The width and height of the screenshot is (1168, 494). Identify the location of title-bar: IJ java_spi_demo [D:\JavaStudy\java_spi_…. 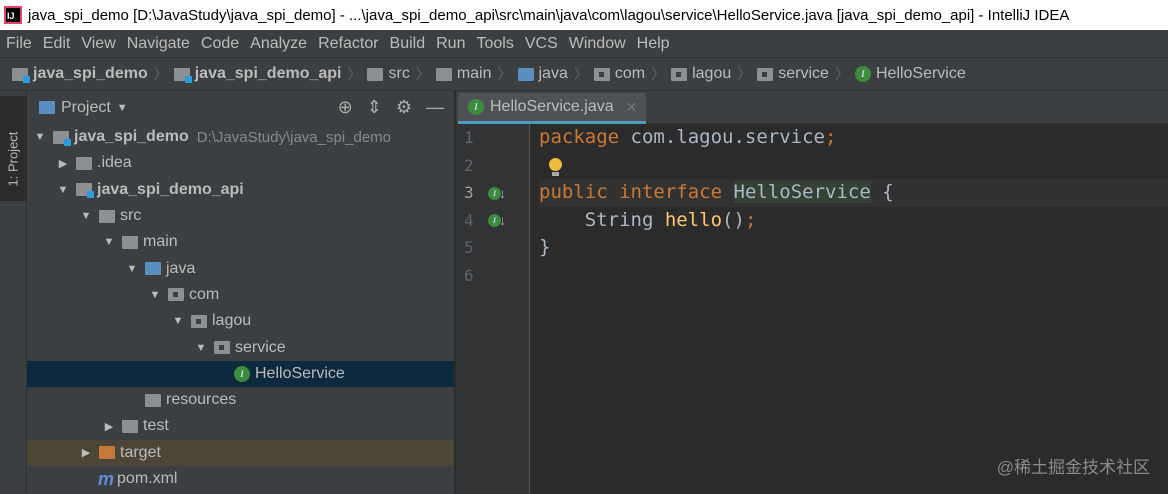
(584, 15).